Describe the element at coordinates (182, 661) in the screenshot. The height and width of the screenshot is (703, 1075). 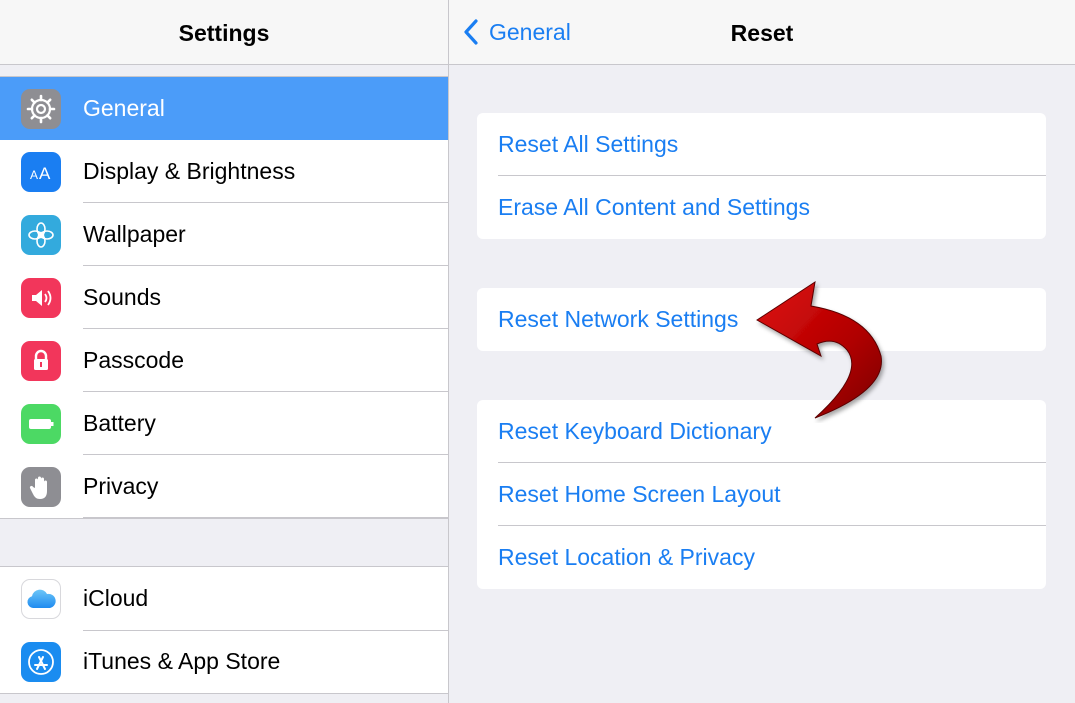
I see `sidebar-item-label: iTunes & App Store` at that location.